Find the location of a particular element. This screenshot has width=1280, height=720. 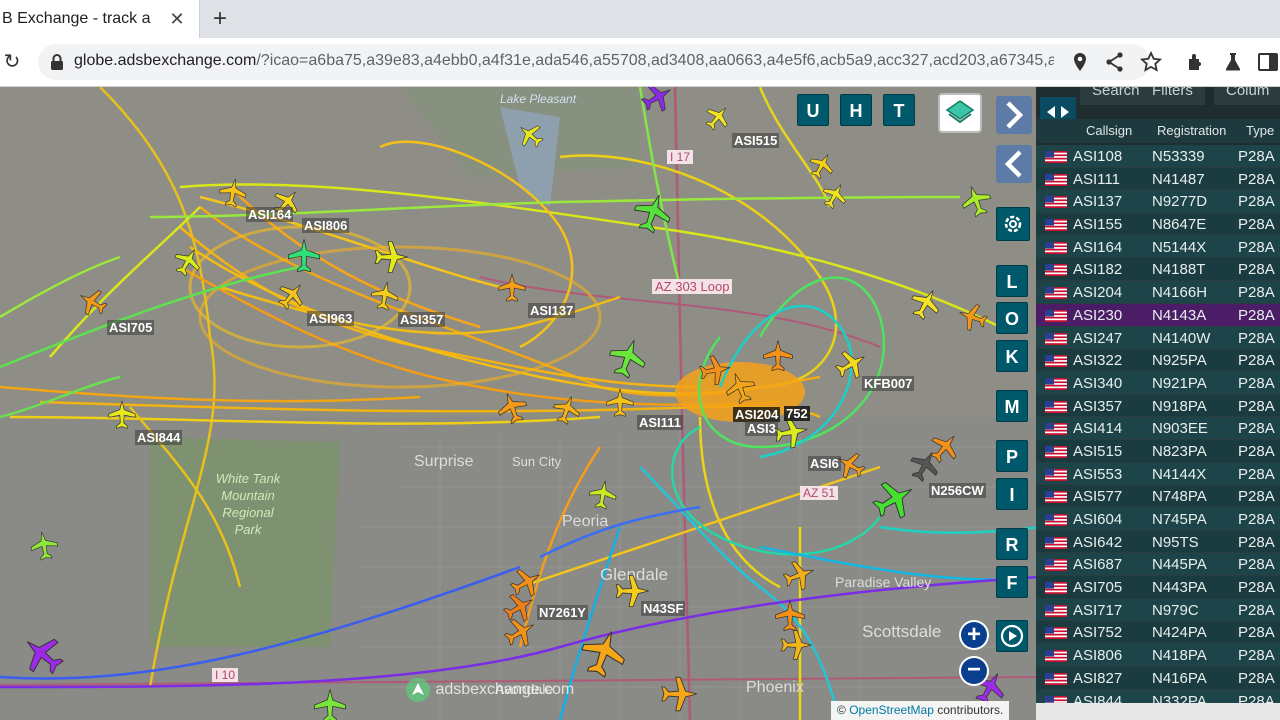

table-row: ASI247 N4140W P28A is located at coordinates (1158, 338).